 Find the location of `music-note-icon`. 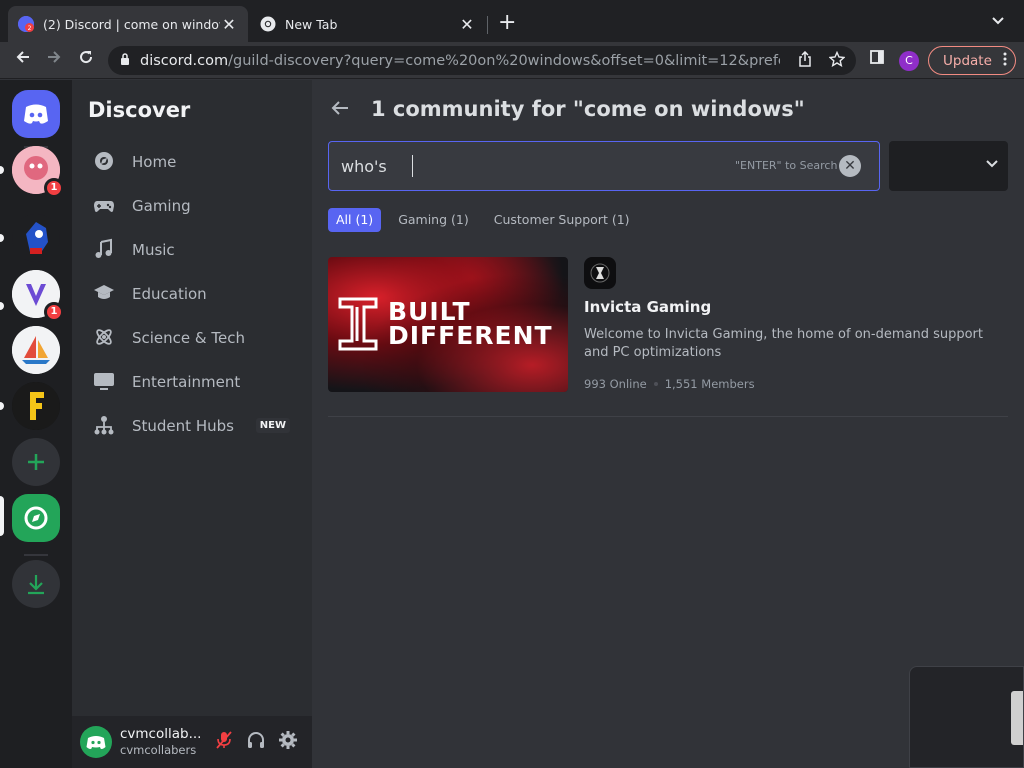

music-note-icon is located at coordinates (104, 250).